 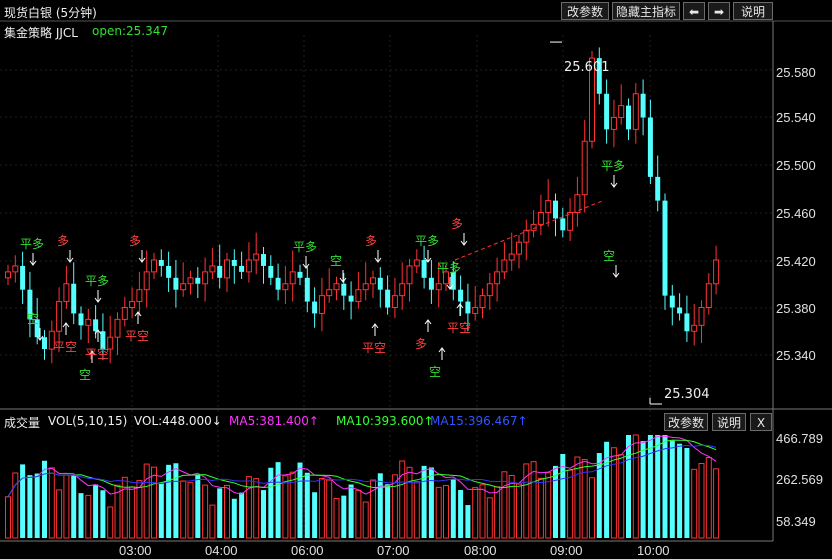 What do you see at coordinates (221, 550) in the screenshot?
I see `time-tick: 04:00` at bounding box center [221, 550].